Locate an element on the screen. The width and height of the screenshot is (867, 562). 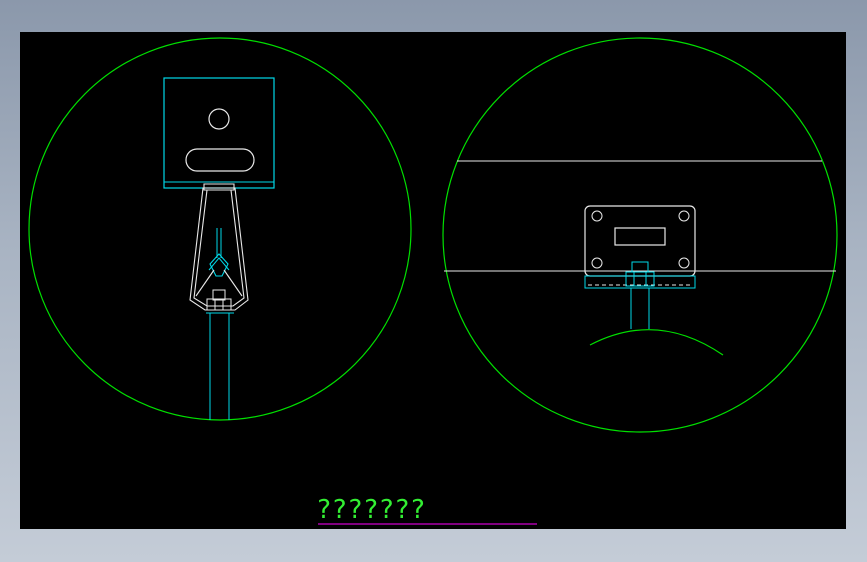
clip-inner is located at coordinates (219, 249).